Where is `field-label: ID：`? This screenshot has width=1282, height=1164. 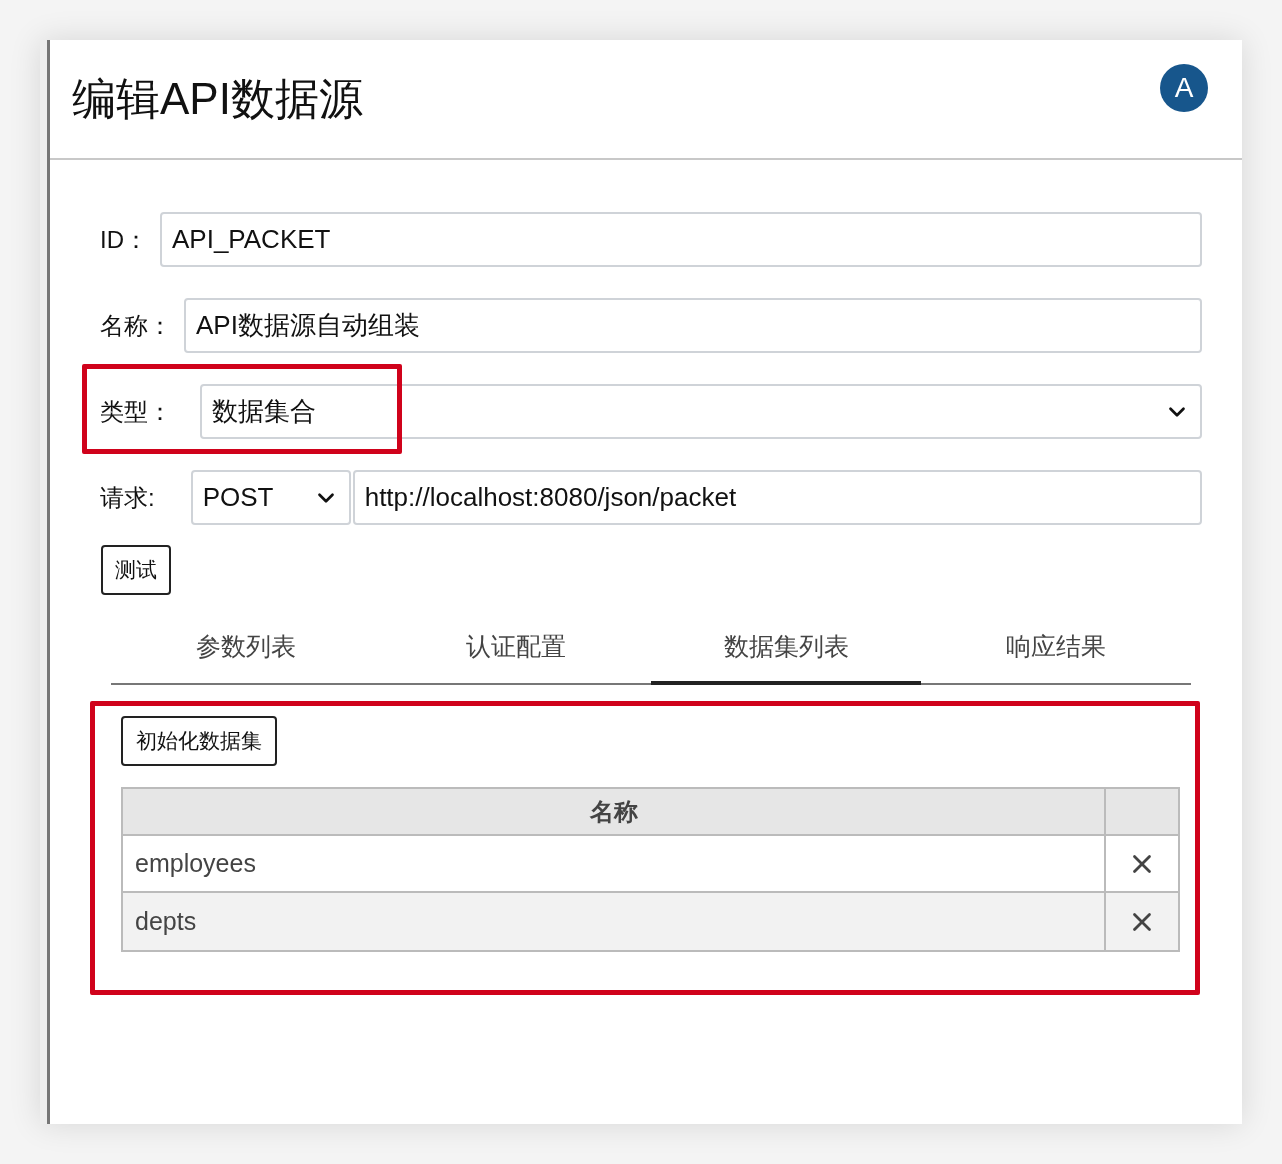 field-label: ID： is located at coordinates (124, 239).